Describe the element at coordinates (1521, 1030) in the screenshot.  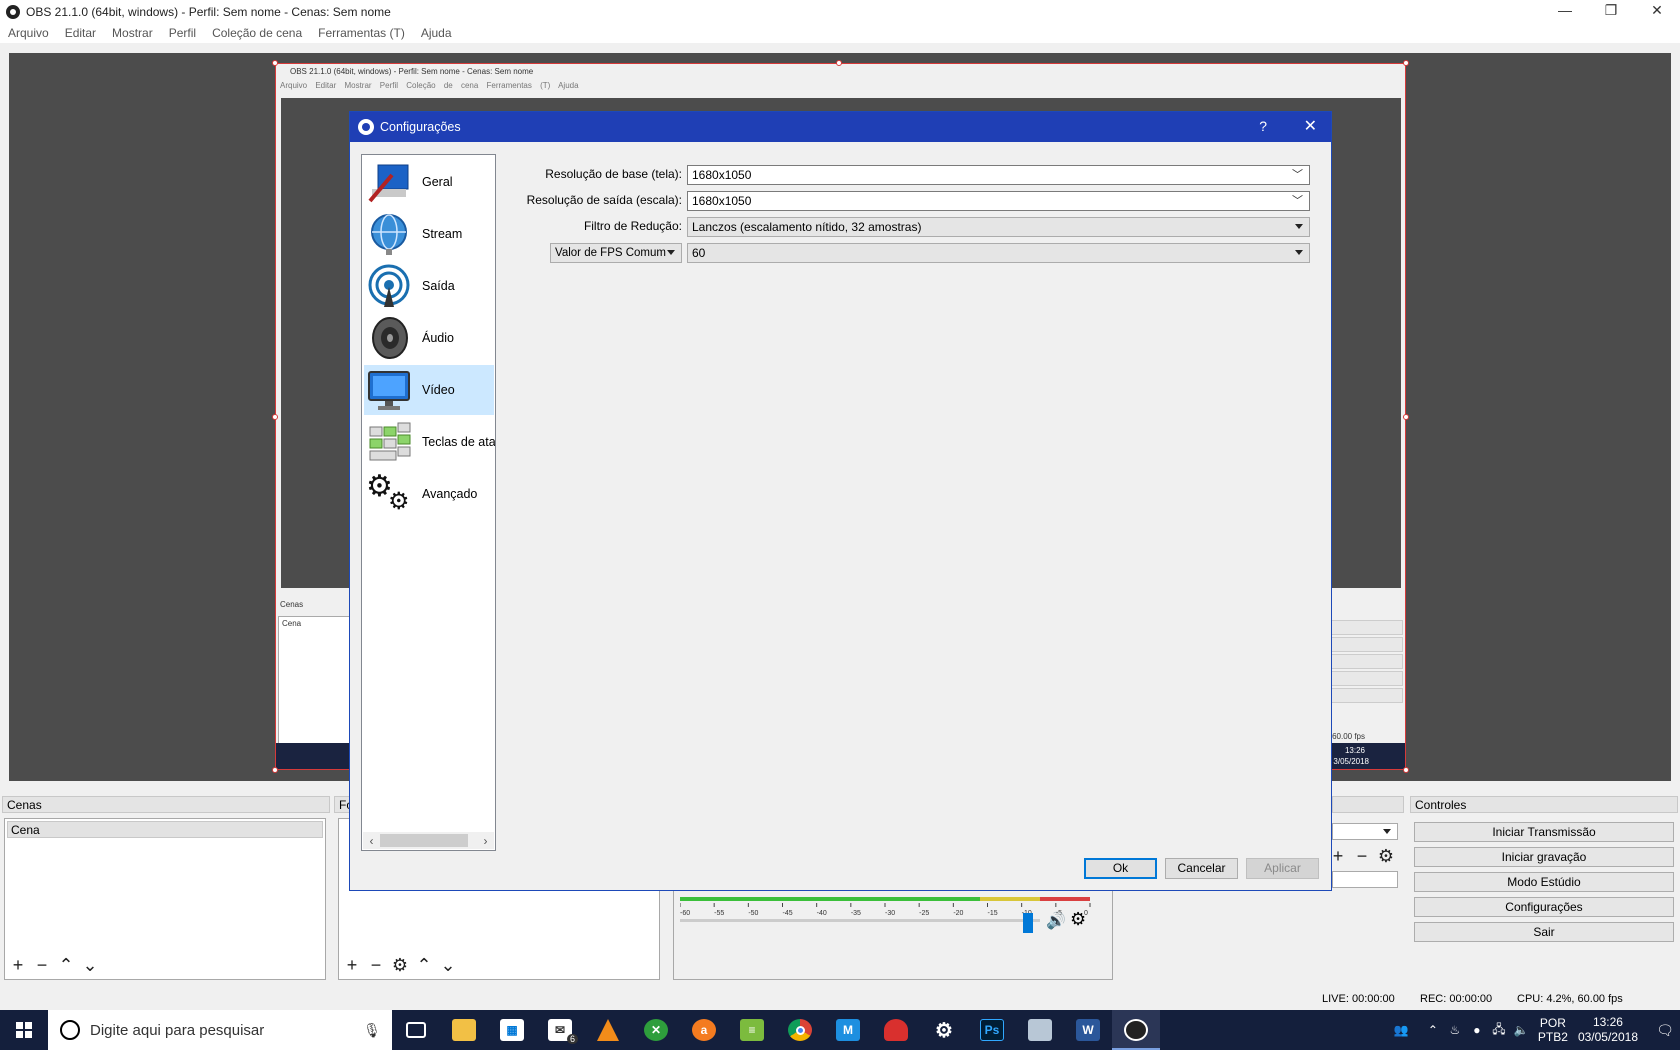
I see `volume-icon: 🔈` at that location.